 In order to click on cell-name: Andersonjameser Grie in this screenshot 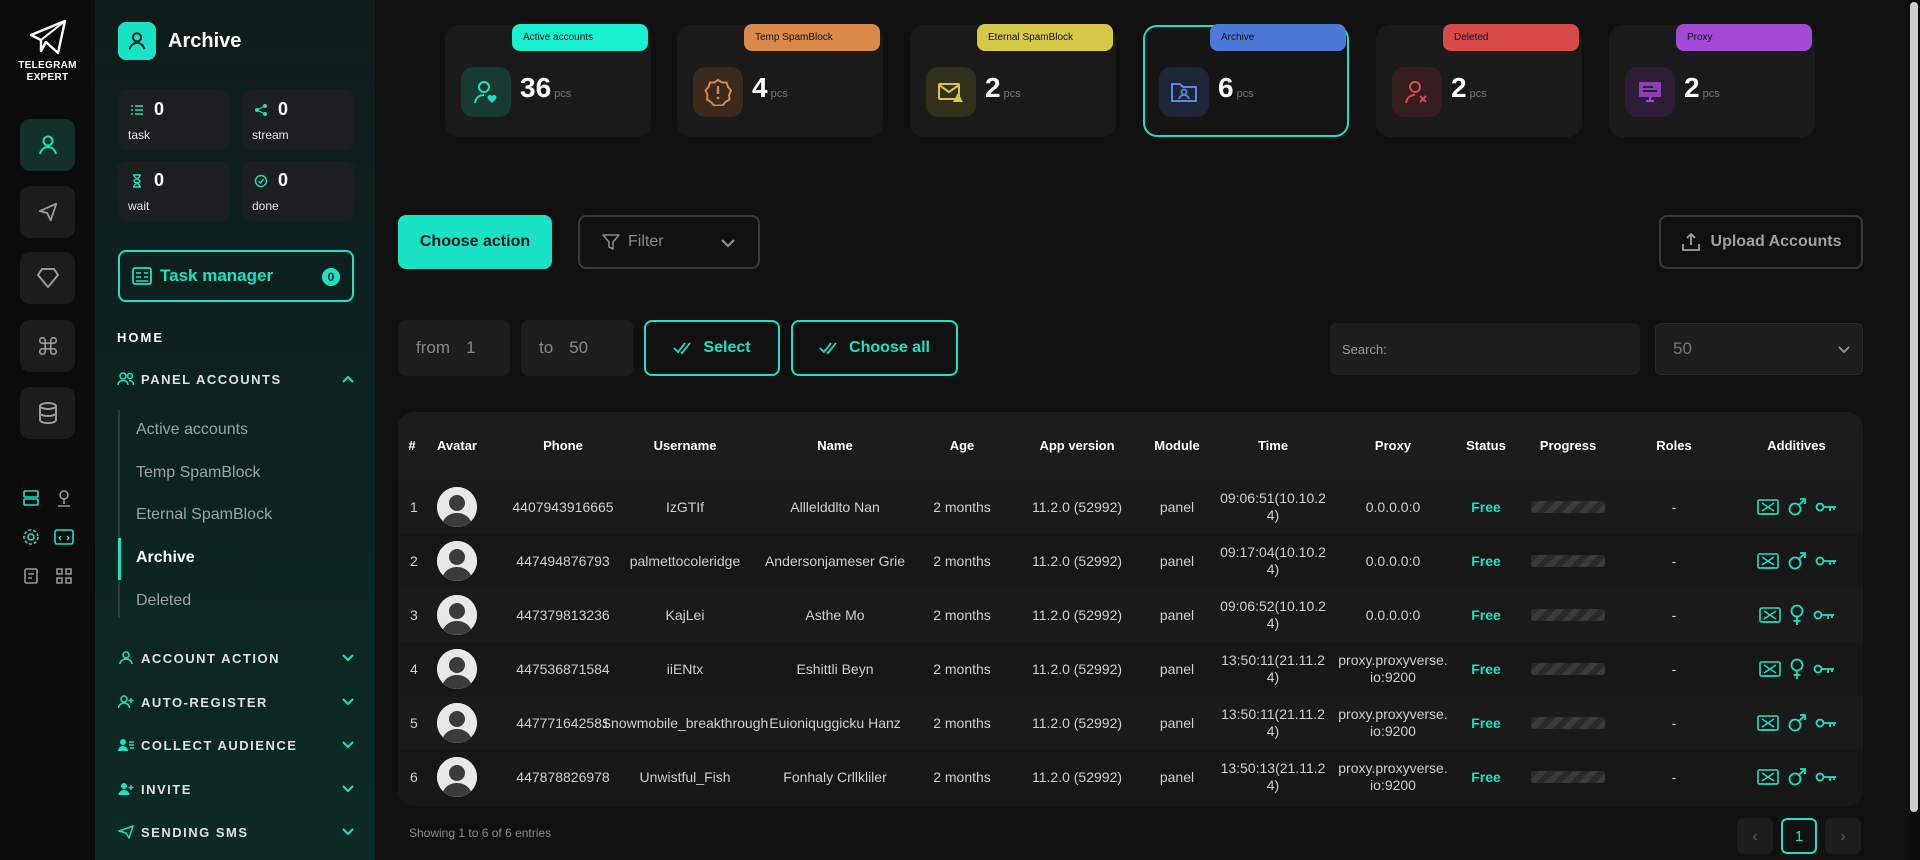, I will do `click(835, 560)`.